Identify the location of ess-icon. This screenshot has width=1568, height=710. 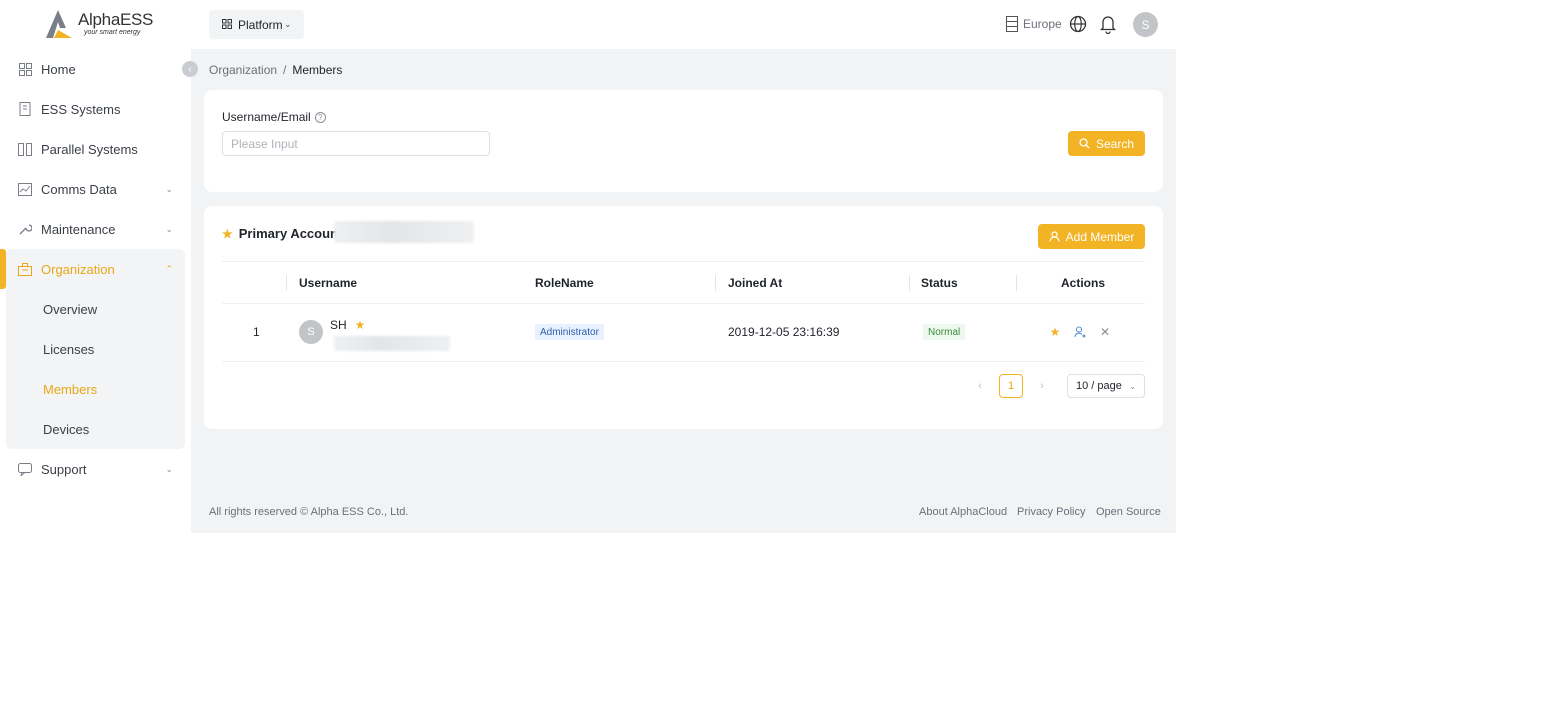
(25, 109).